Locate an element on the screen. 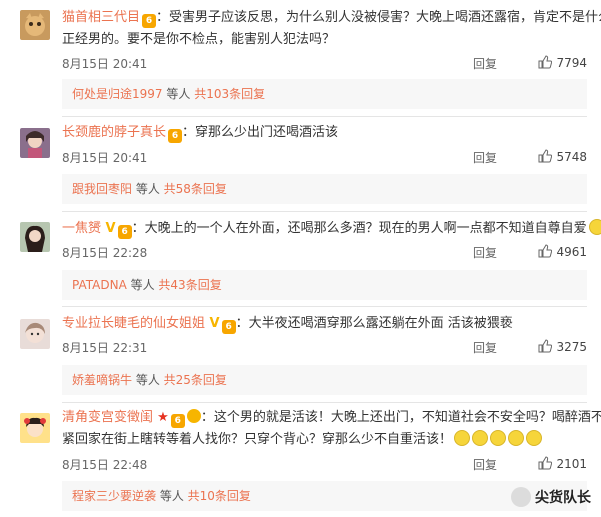 This screenshot has height=517, width=601. reply-count-link: 共43条回复 is located at coordinates (189, 285).